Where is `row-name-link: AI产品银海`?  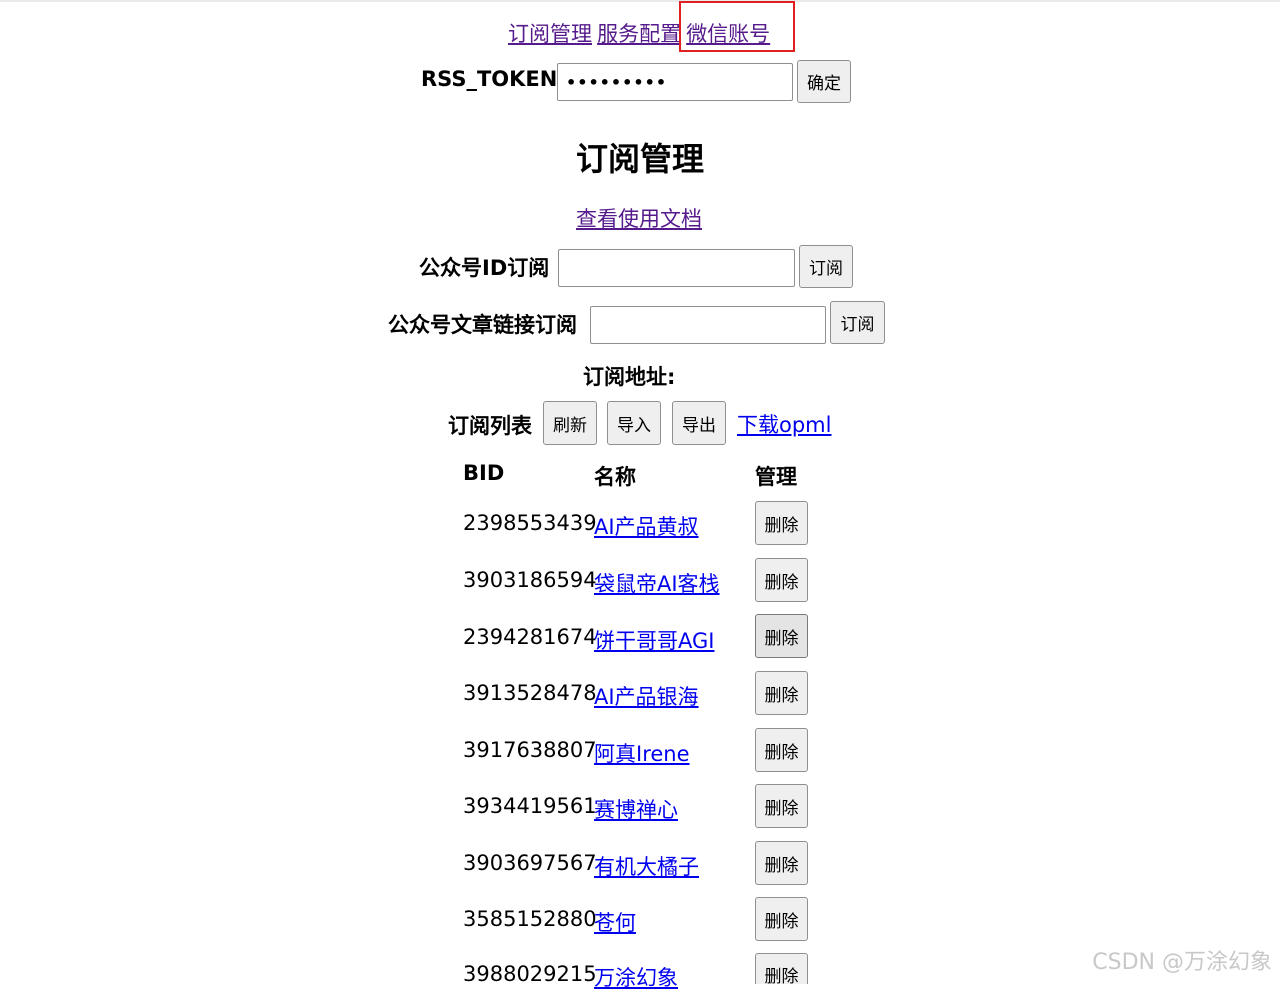
row-name-link: AI产品银海 is located at coordinates (646, 696).